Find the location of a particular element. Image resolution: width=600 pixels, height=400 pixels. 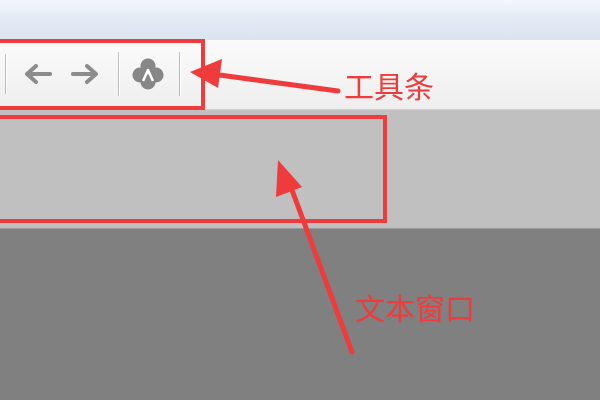

text-window-annotation-label: 文本窗口 is located at coordinates (415, 310).